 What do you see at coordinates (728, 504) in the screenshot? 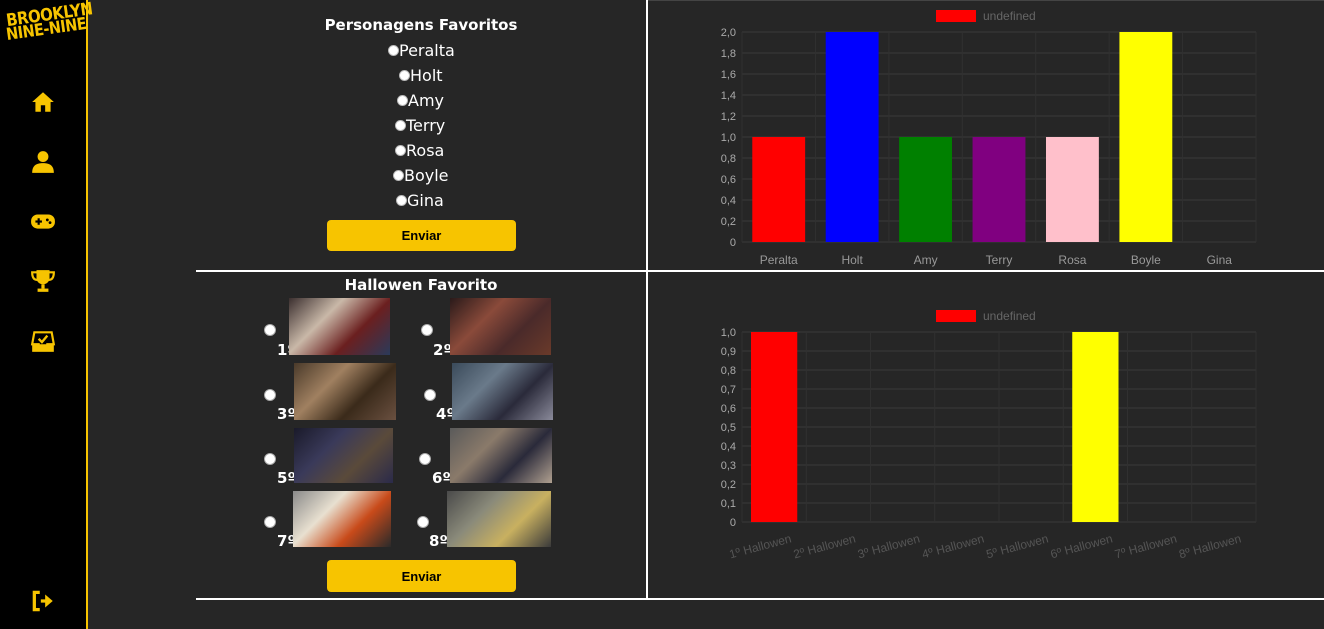
I see `y-tick-label: 0,1` at bounding box center [728, 504].